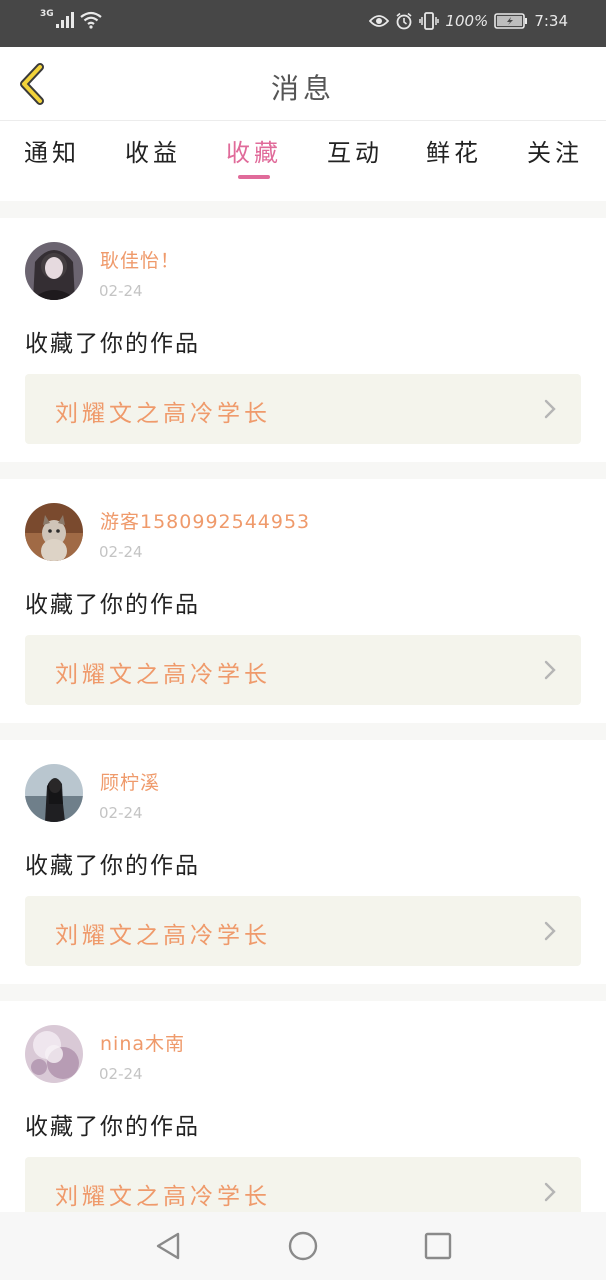  I want to click on home-circle-icon, so click(303, 1246).